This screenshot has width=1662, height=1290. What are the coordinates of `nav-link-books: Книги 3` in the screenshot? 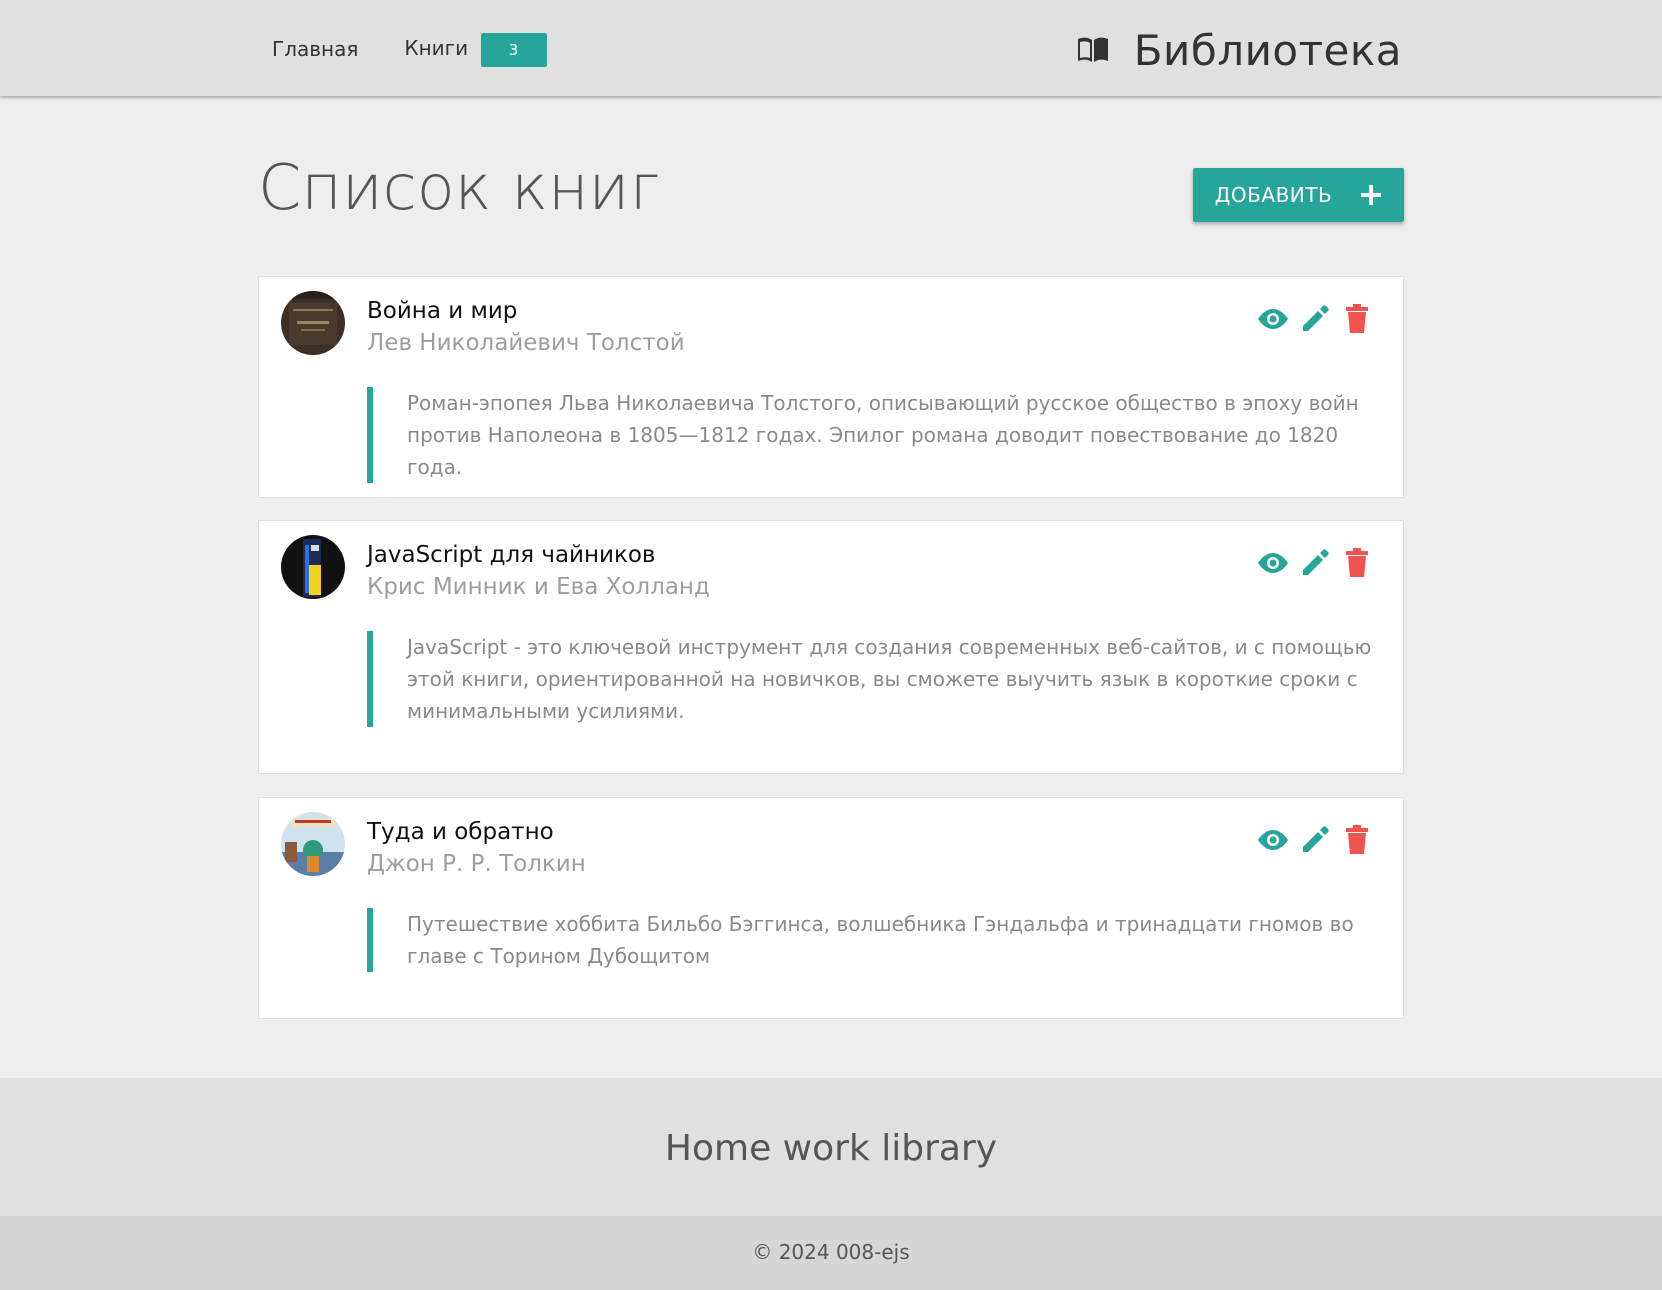 It's located at (475, 49).